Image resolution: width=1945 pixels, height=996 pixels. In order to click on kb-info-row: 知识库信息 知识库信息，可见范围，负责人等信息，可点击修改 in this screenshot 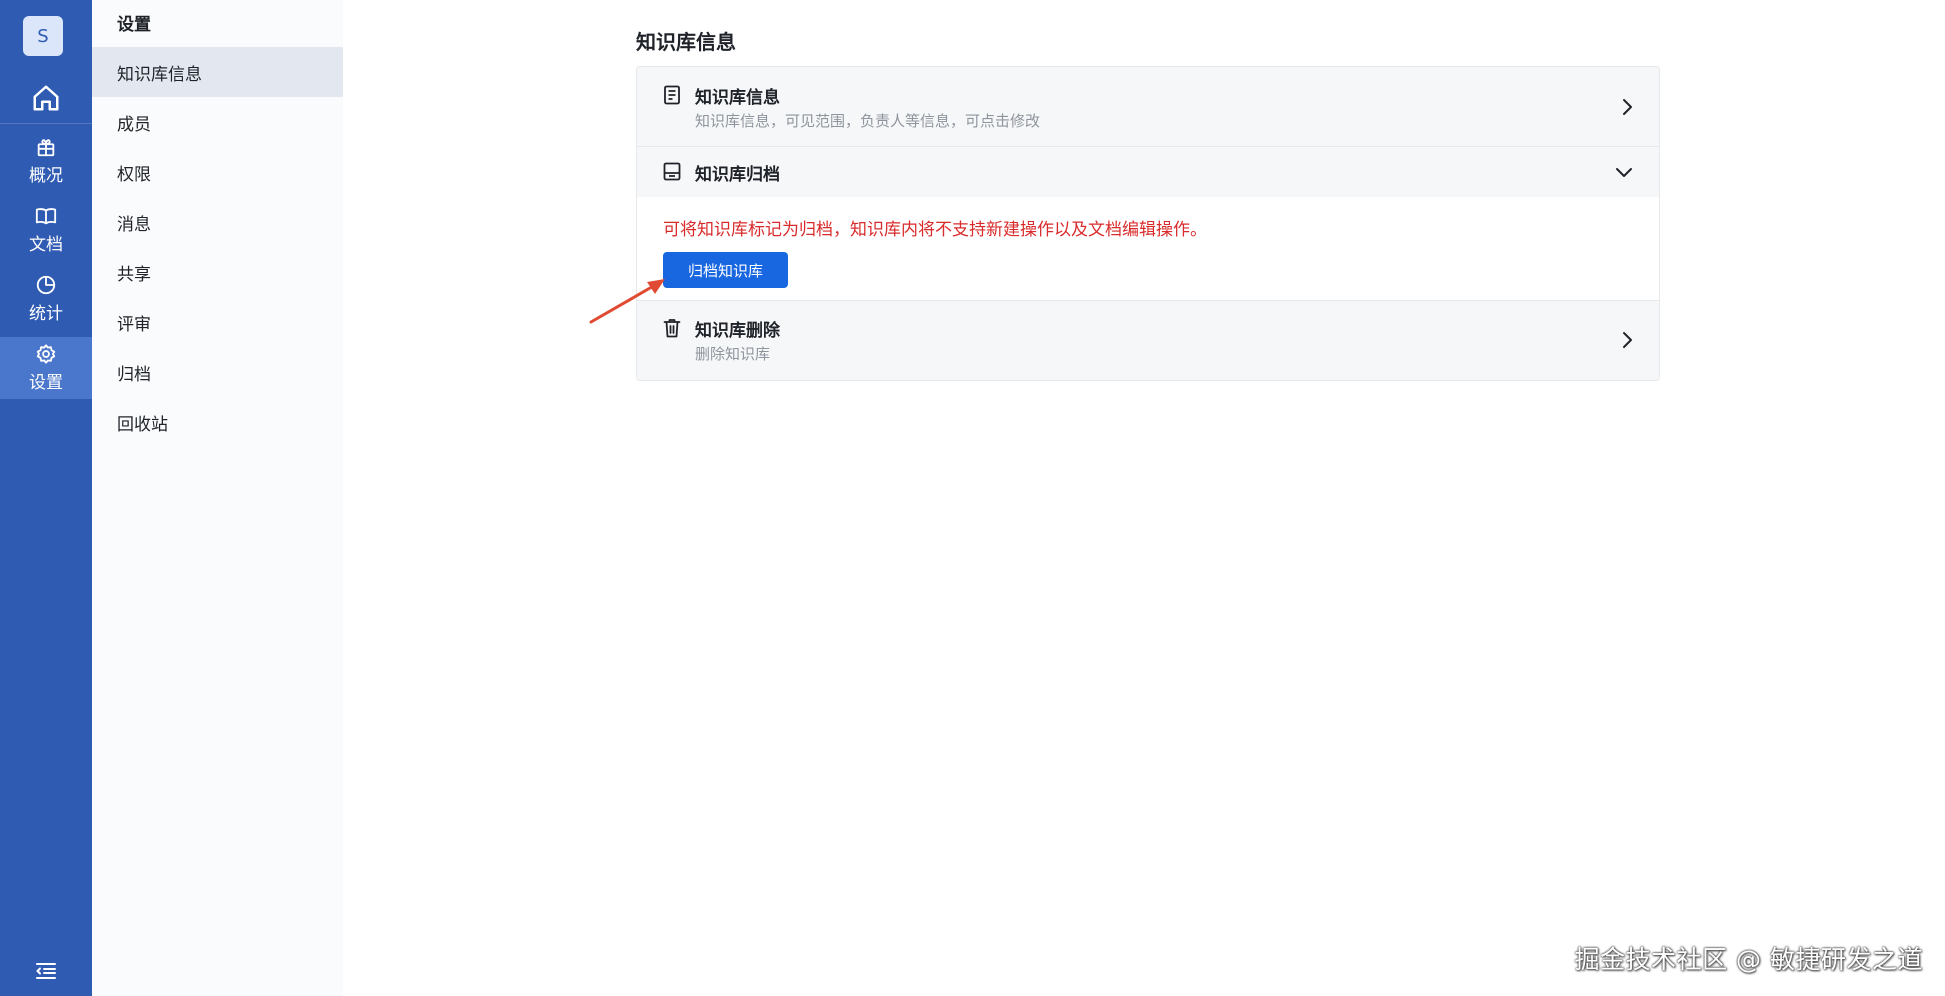, I will do `click(1148, 106)`.